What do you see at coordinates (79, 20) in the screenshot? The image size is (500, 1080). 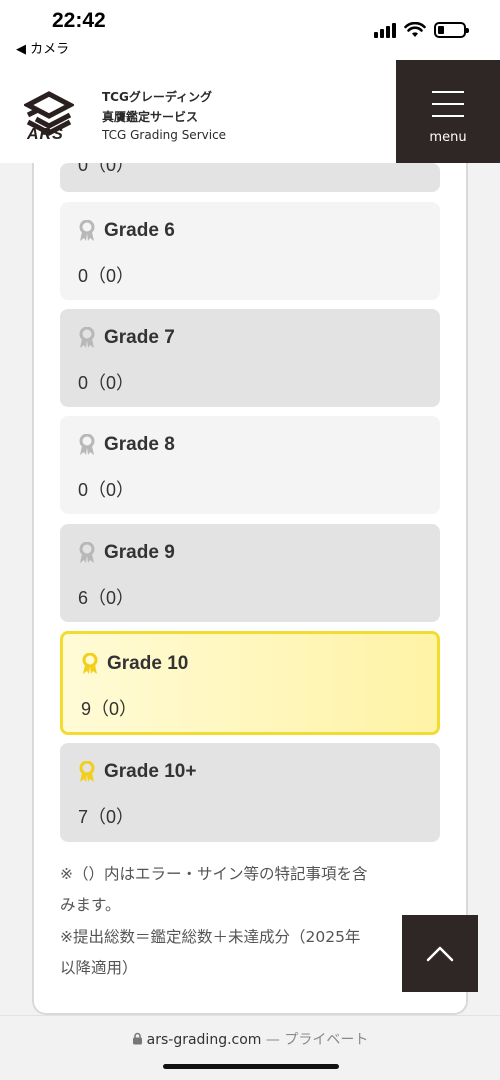 I see `status-time: 22:42` at bounding box center [79, 20].